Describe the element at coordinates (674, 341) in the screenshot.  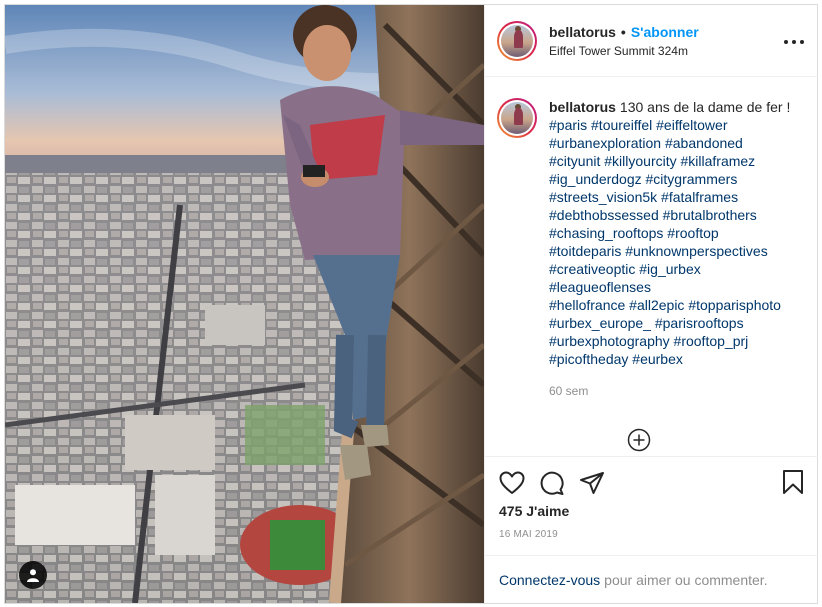
I see `hashtag-line: #urbexphotography #rooftop_prj` at that location.